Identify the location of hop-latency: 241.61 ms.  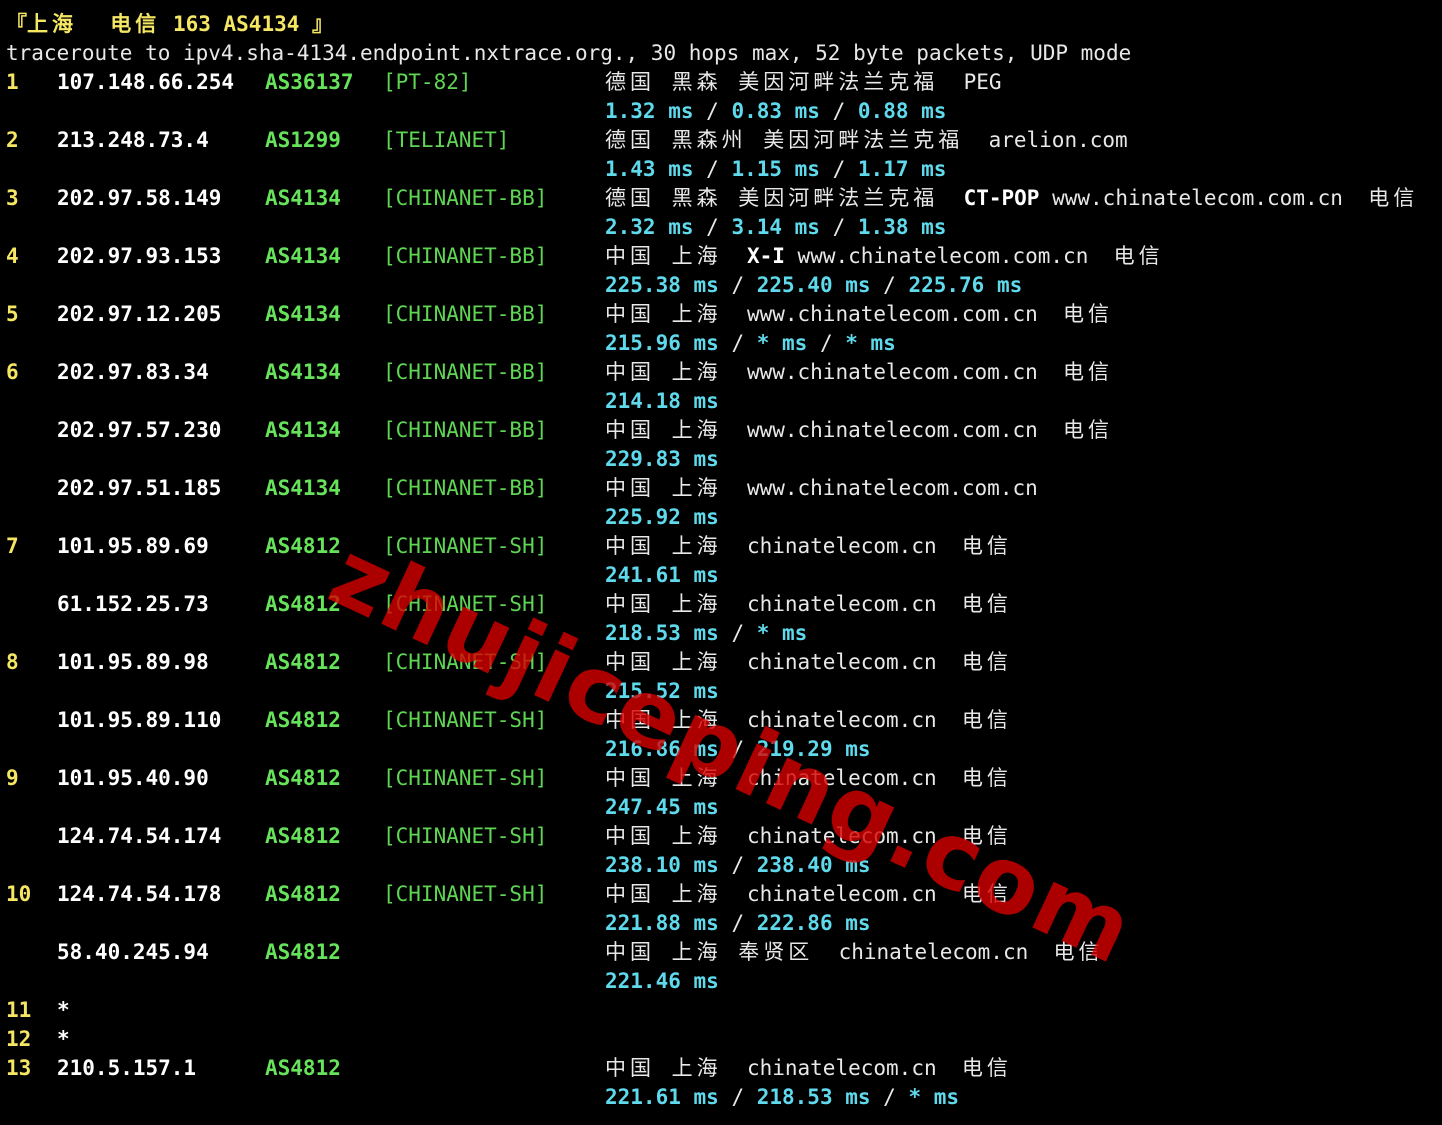
(662, 575).